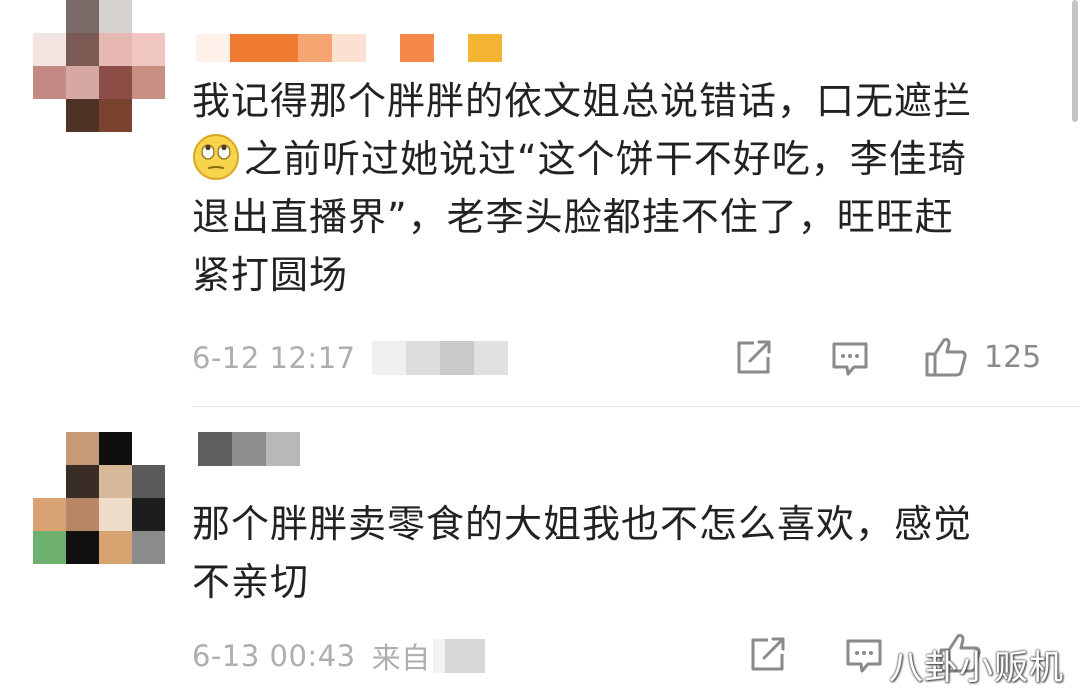 The image size is (1080, 698). I want to click on comment-line: 之前听过她说过“这个饼干不好吃，李佳琦, so click(622, 159).